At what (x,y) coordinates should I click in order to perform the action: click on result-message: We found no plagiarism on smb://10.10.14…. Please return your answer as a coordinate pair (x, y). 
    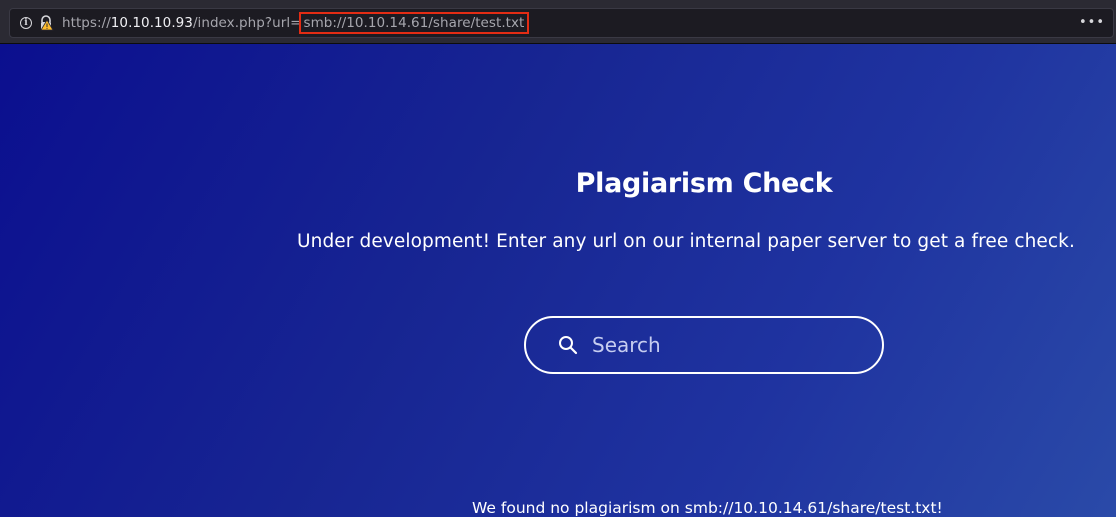
    Looking at the image, I should click on (707, 508).